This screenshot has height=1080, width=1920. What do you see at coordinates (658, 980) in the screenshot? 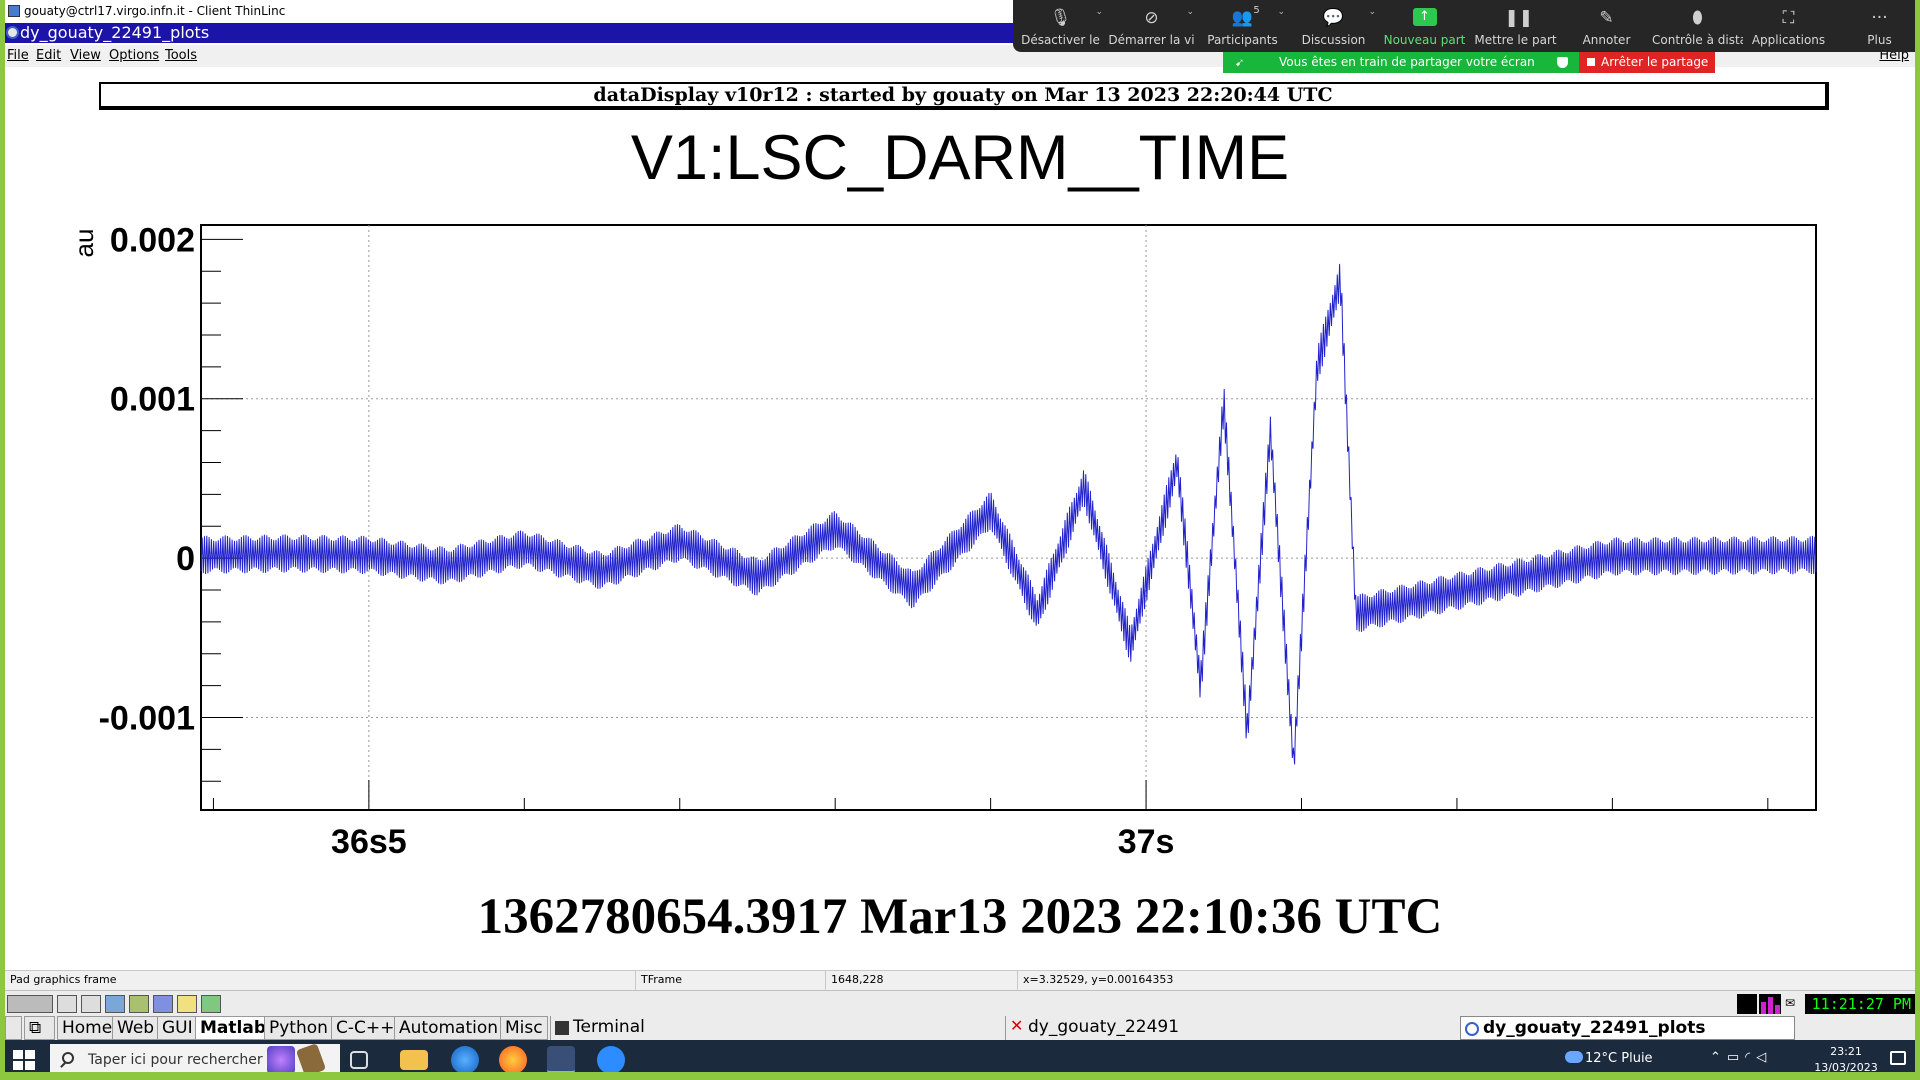
I see `status-class: TFrame` at bounding box center [658, 980].